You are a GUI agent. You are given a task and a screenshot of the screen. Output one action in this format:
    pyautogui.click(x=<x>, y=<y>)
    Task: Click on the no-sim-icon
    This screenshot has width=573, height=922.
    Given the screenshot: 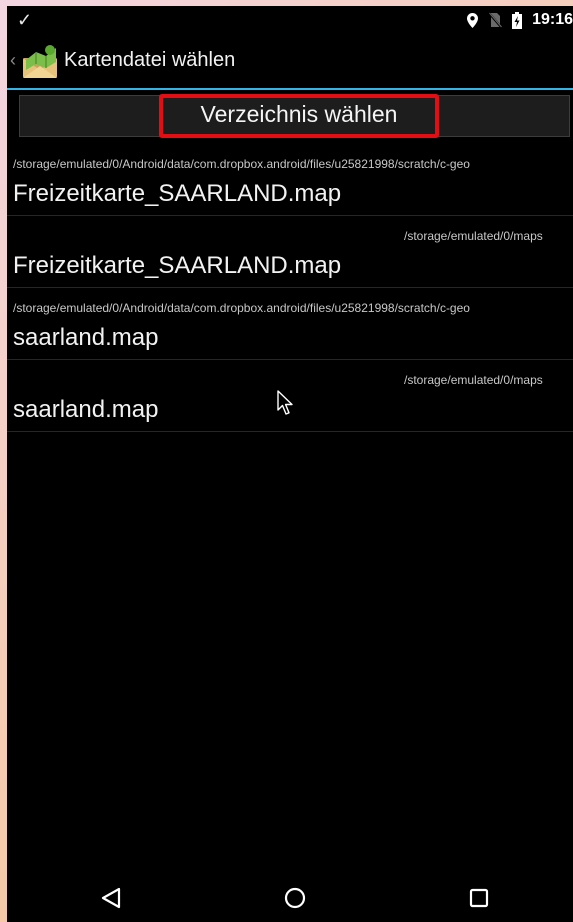 What is the action you would take?
    pyautogui.click(x=495, y=20)
    